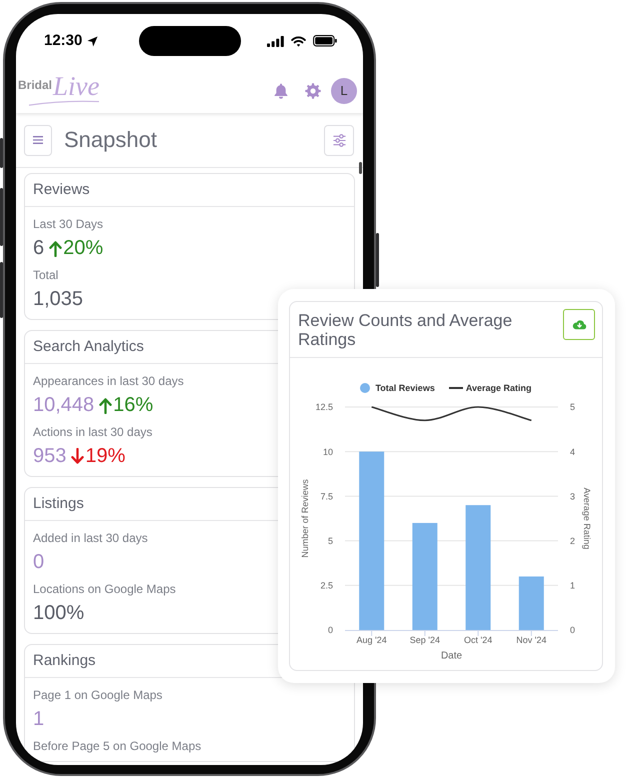 Image resolution: width=631 pixels, height=778 pixels. What do you see at coordinates (64, 103) in the screenshot?
I see `logo-flourish-icon` at bounding box center [64, 103].